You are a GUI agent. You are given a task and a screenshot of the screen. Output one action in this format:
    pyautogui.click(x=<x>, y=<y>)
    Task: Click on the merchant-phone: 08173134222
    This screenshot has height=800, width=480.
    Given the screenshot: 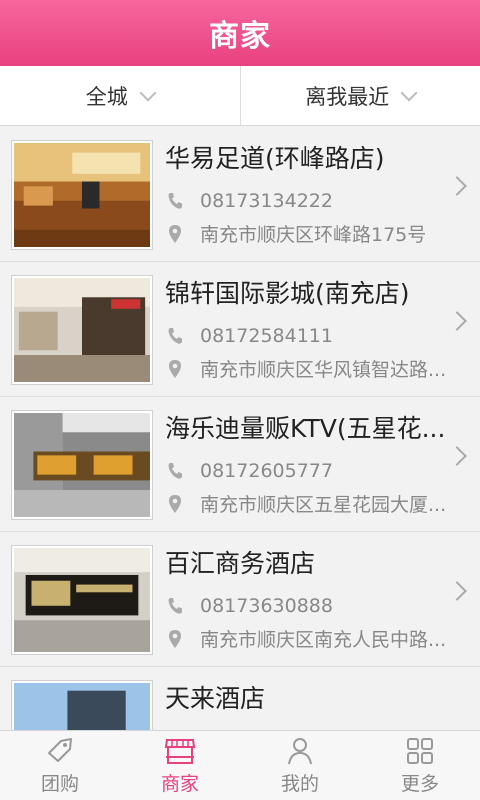 What is the action you would take?
    pyautogui.click(x=266, y=201)
    